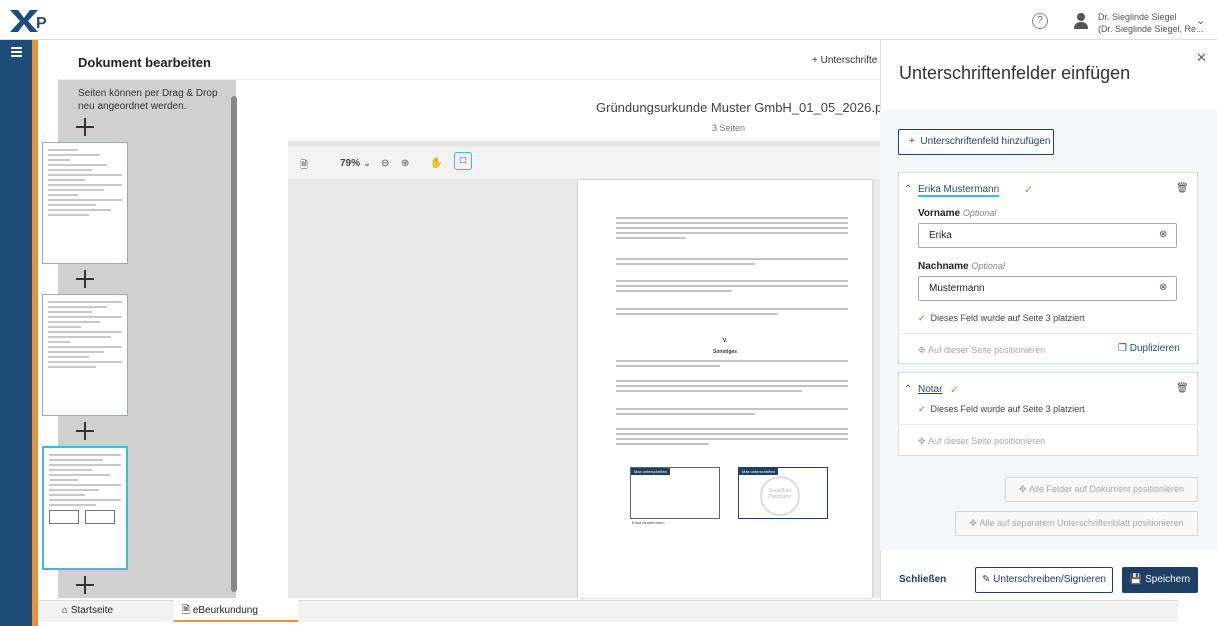 The height and width of the screenshot is (626, 1217). Describe the element at coordinates (1201, 58) in the screenshot. I see `close-icon: ✕` at that location.